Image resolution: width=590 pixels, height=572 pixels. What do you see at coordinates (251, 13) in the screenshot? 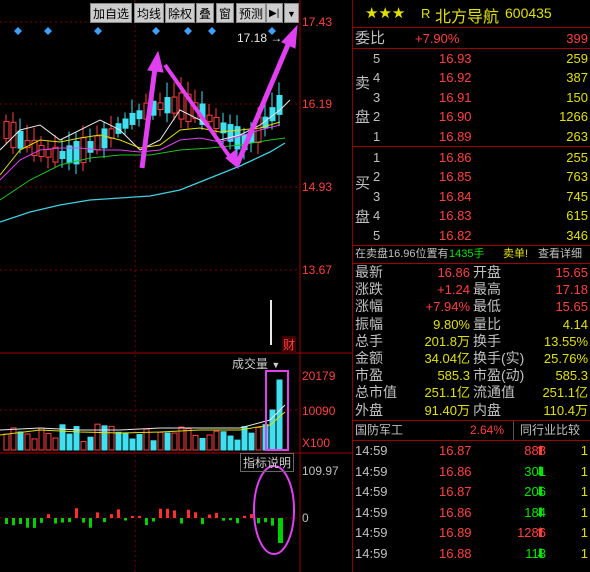
I see `forecast-button: 预测` at bounding box center [251, 13].